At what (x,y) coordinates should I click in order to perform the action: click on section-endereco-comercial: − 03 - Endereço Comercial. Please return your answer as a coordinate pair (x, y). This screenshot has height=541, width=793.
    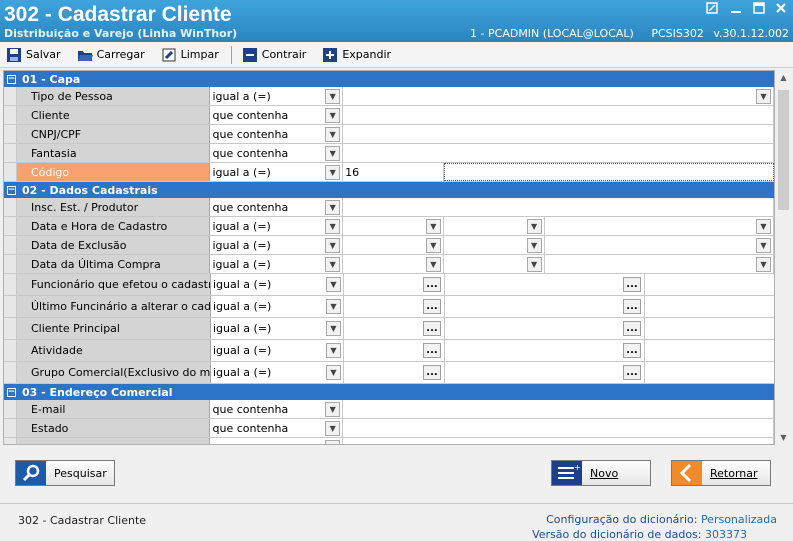
    Looking at the image, I should click on (389, 392).